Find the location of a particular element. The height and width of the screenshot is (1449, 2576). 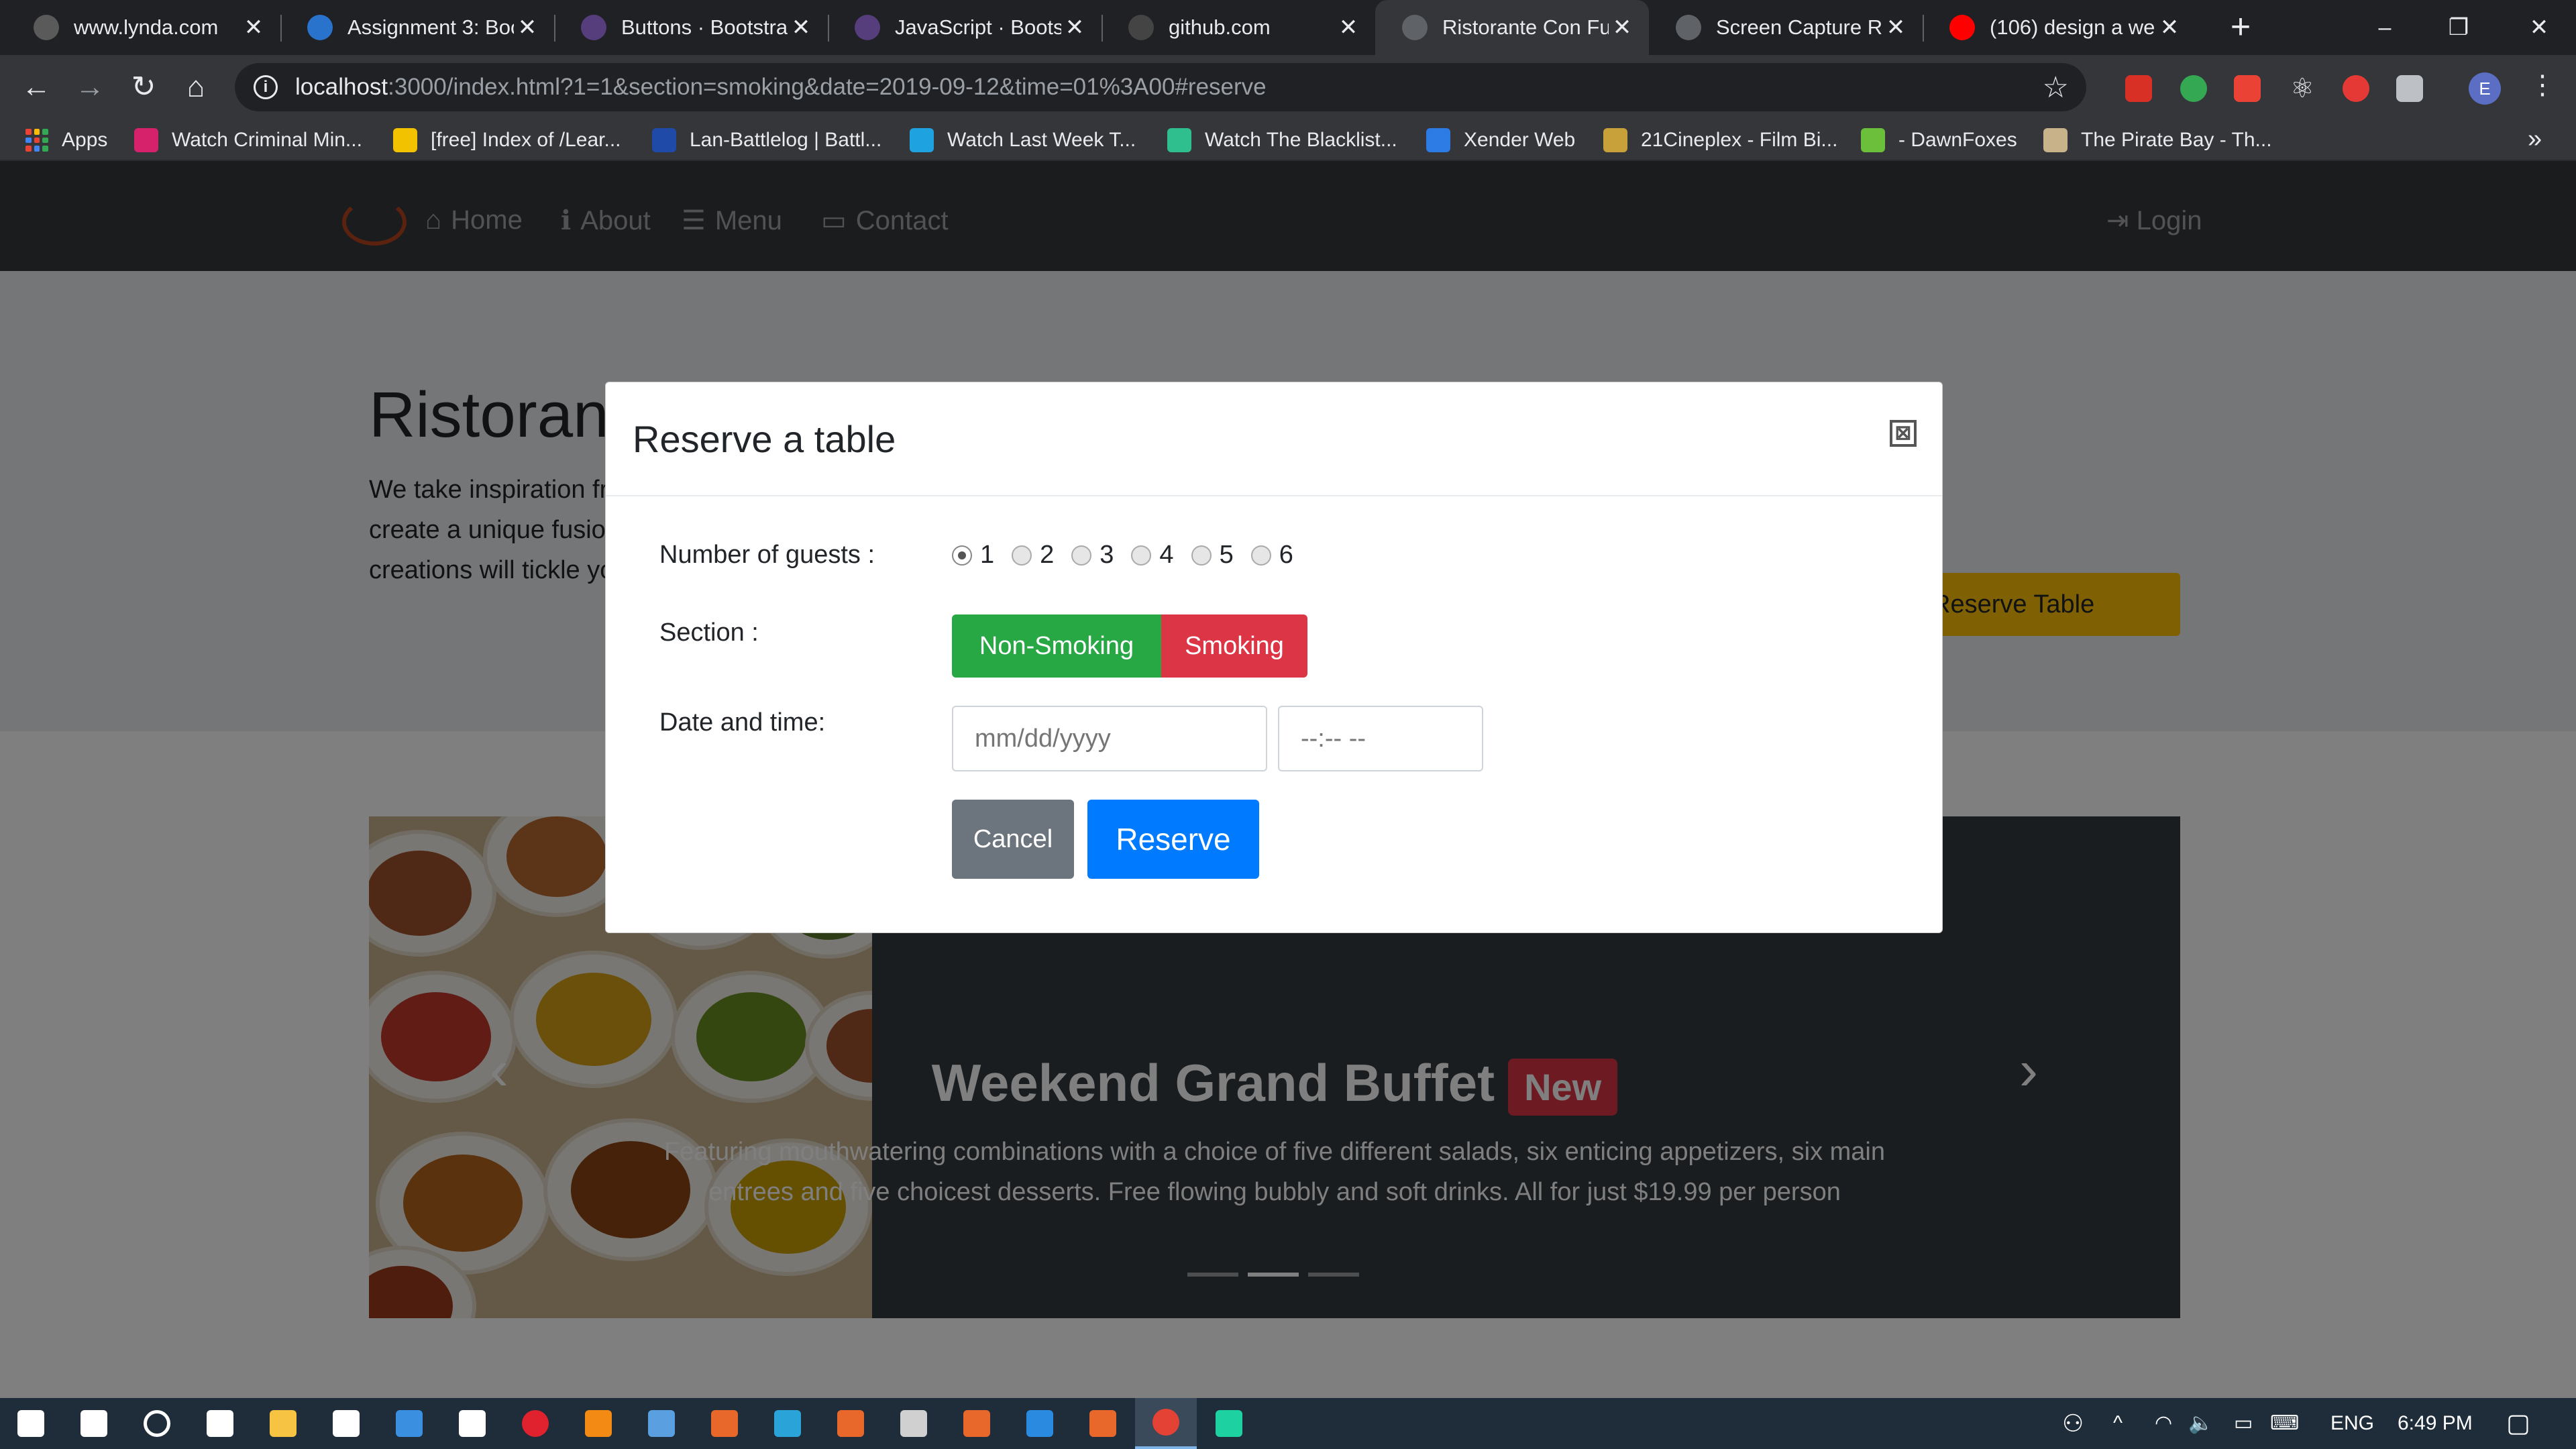

close-icon: ⊠ is located at coordinates (1903, 433).